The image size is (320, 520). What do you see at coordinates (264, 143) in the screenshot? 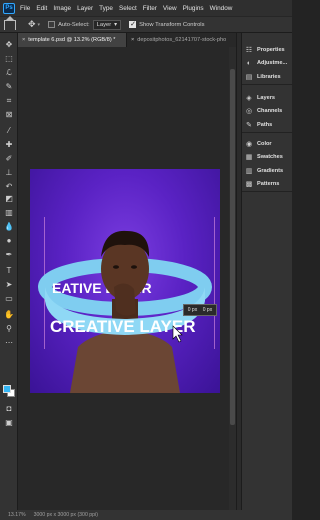
I see `panel-label: Color` at bounding box center [264, 143].